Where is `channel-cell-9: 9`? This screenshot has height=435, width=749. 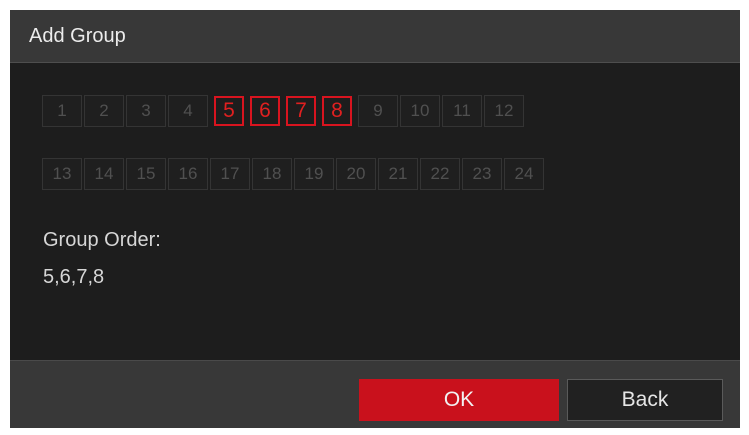 channel-cell-9: 9 is located at coordinates (378, 111).